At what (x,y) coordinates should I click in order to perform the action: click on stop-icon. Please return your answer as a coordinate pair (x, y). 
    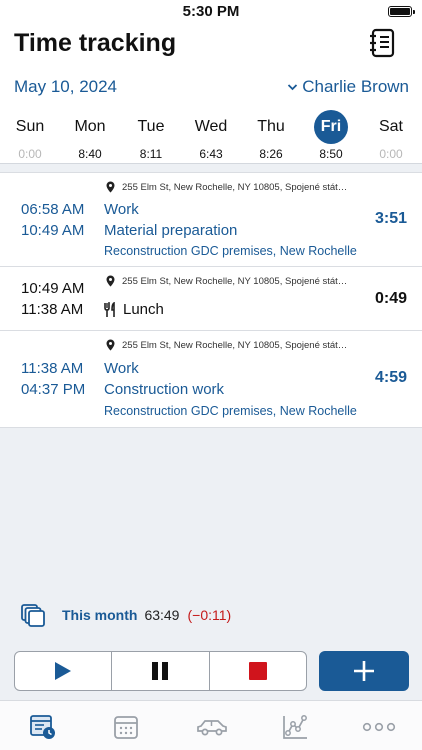
    Looking at the image, I should click on (257, 671).